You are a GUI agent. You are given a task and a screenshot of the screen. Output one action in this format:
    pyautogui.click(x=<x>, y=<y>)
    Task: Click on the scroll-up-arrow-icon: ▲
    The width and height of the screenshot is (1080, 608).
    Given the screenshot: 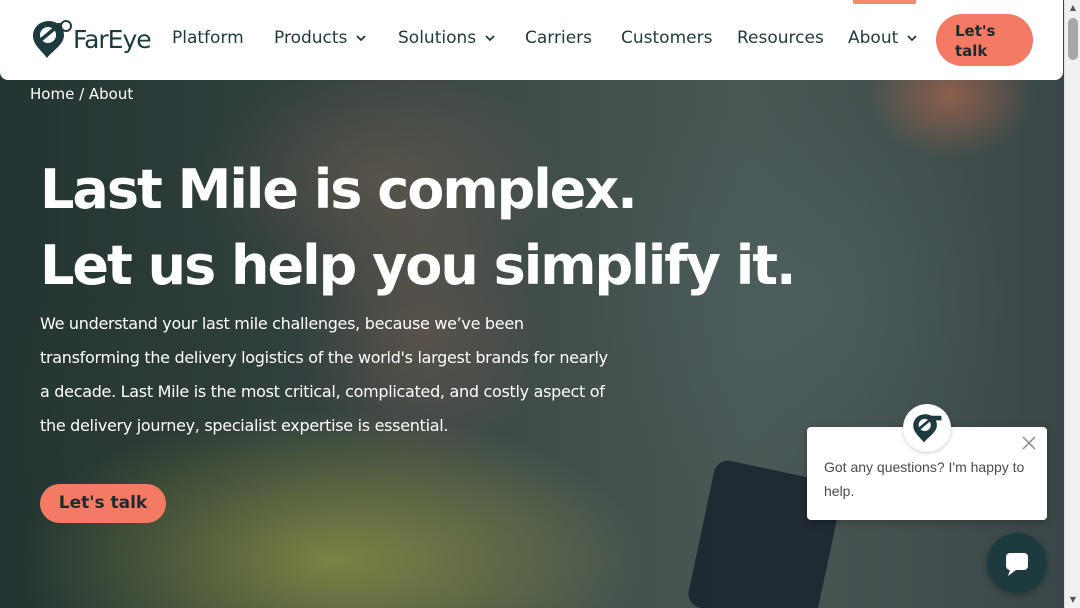 What is the action you would take?
    pyautogui.click(x=1072, y=8)
    